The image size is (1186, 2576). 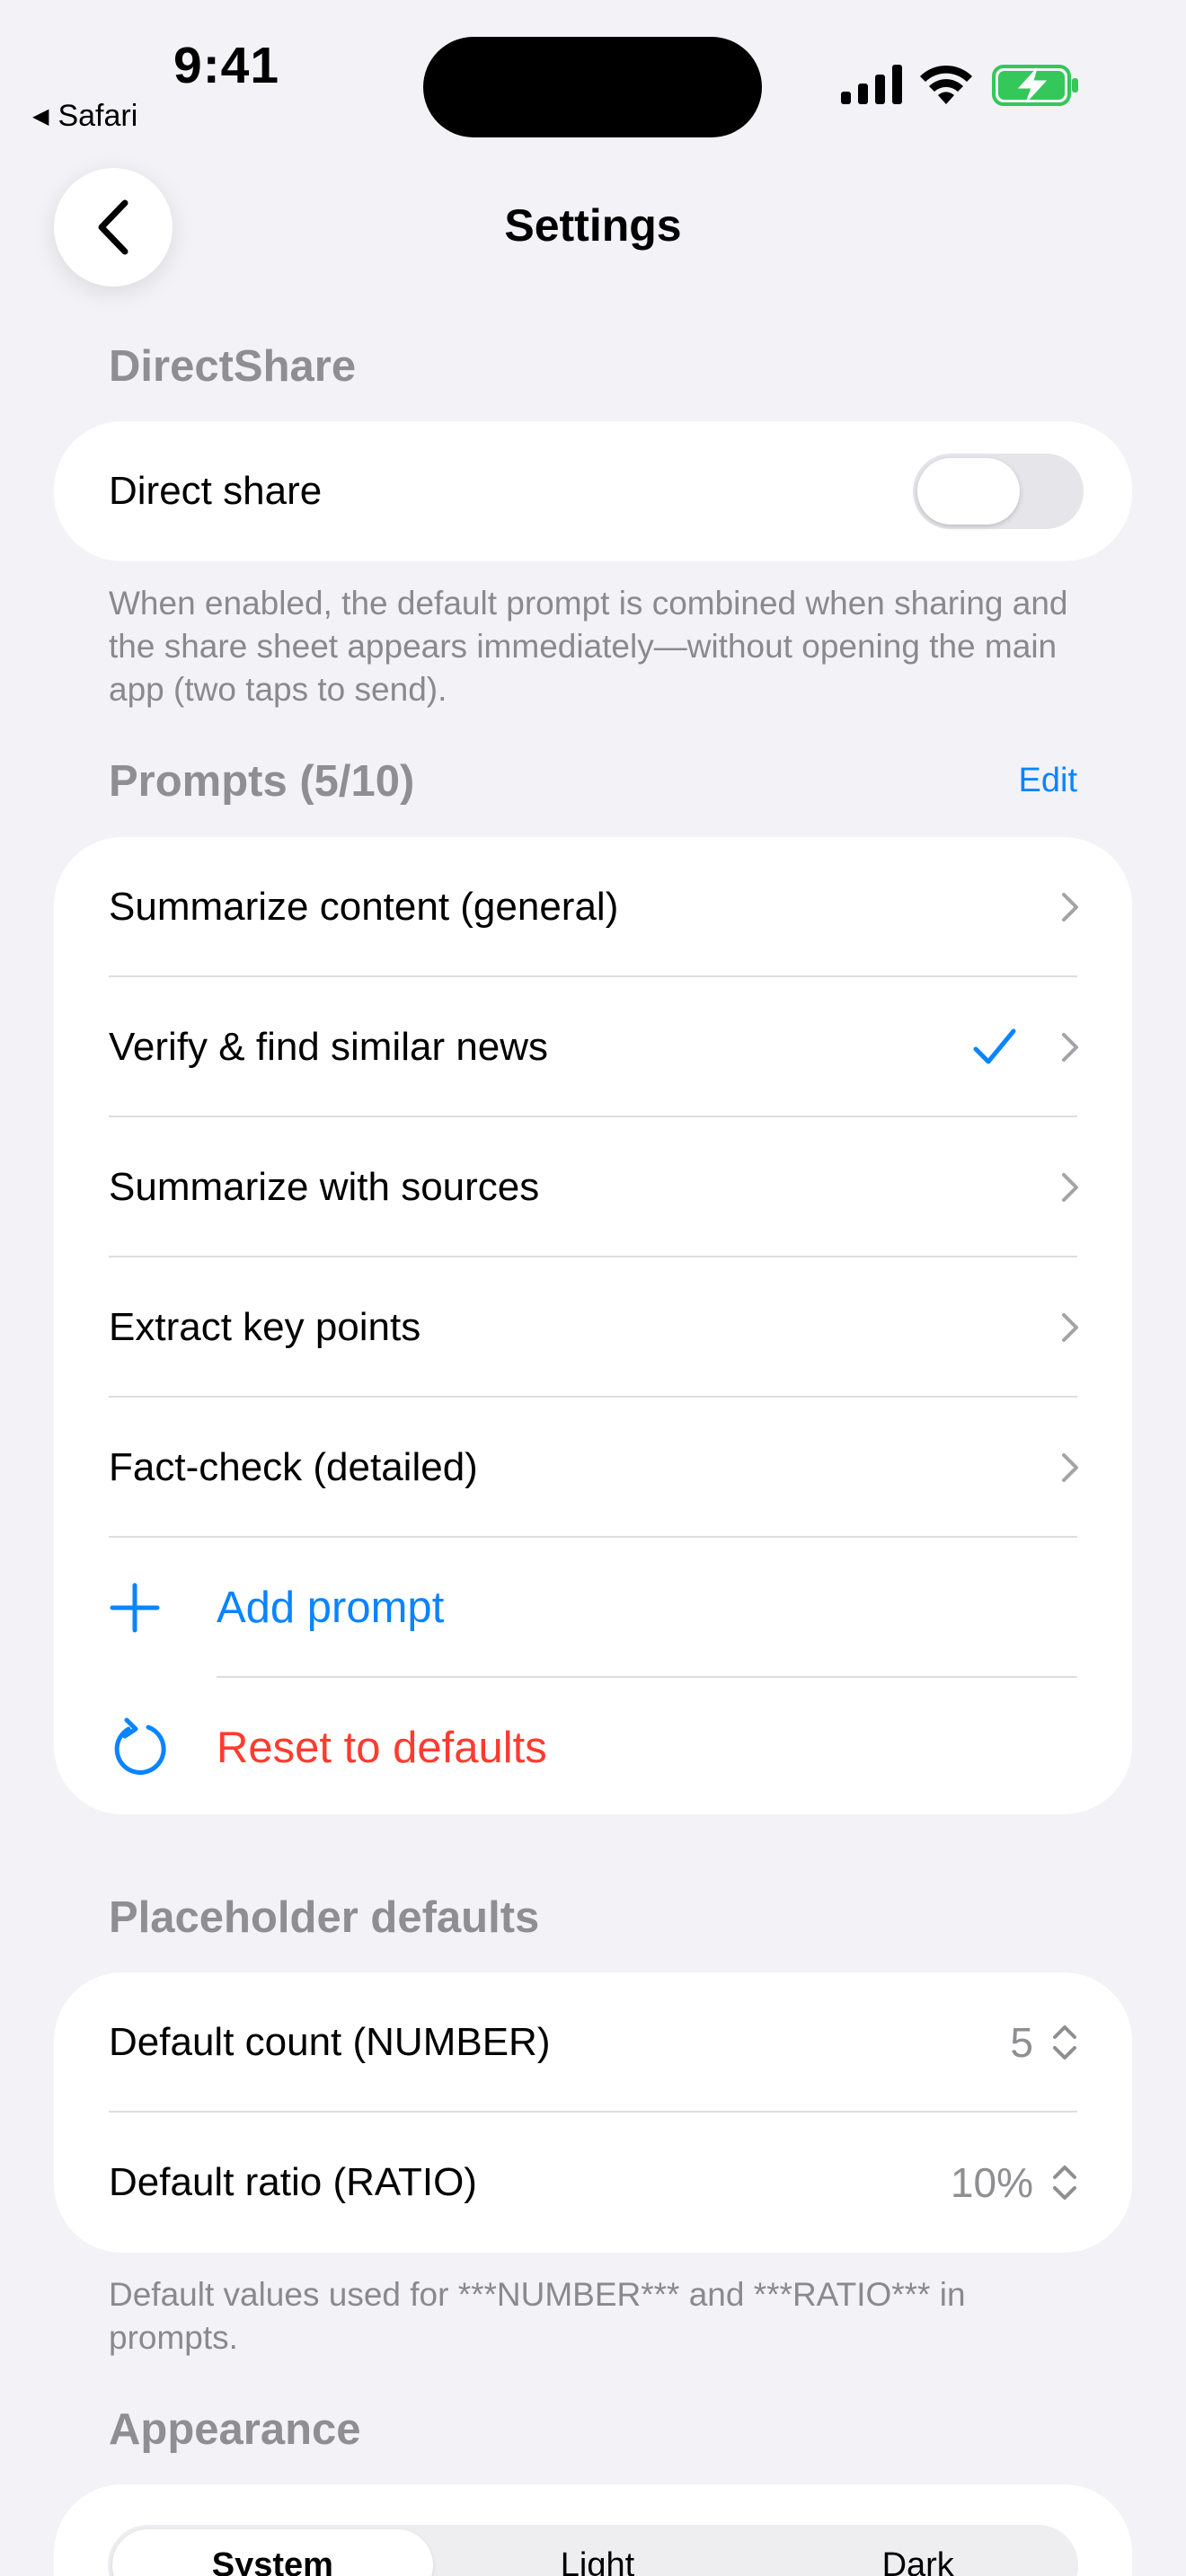 I want to click on appearance-segmented-control: System Light Dark, so click(x=593, y=2550).